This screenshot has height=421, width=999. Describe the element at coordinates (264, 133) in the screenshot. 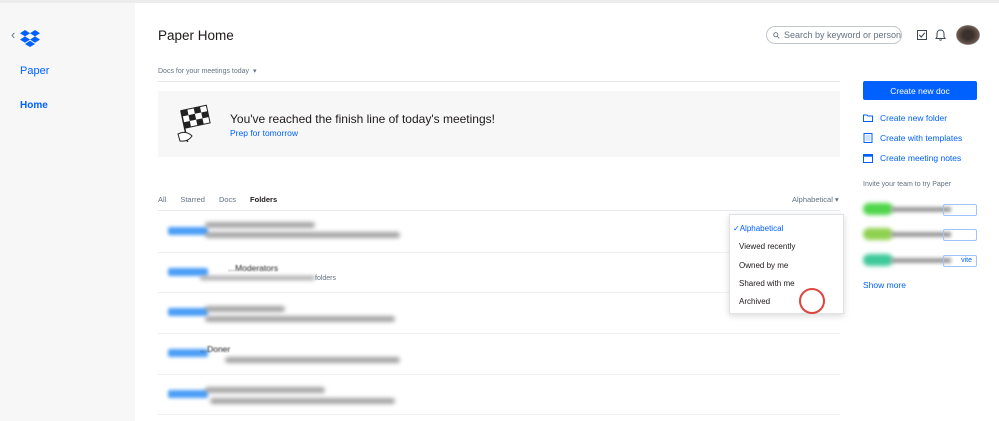

I see `prep-for-tomorrow-link: Prep for tomorrow` at that location.